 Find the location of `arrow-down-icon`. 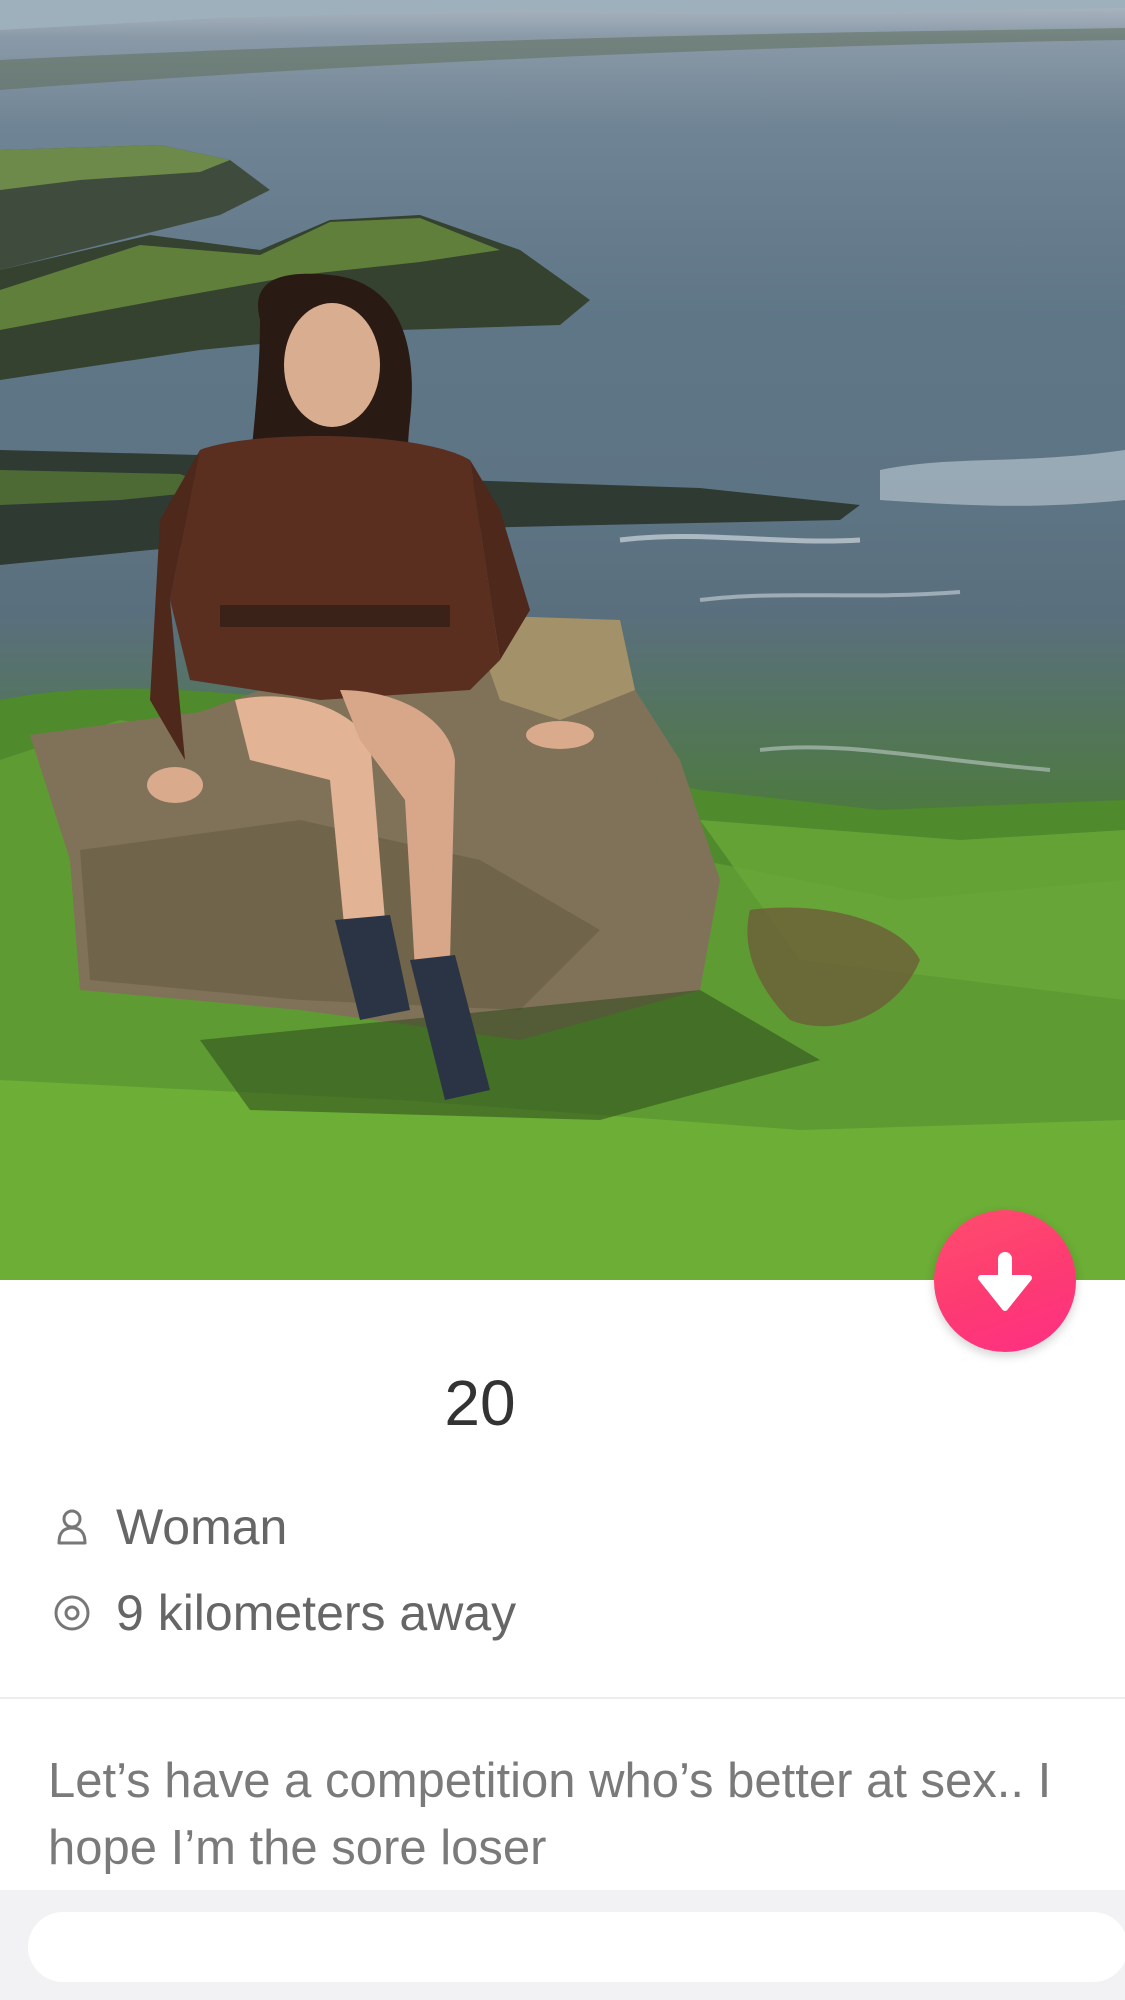

arrow-down-icon is located at coordinates (1005, 1281).